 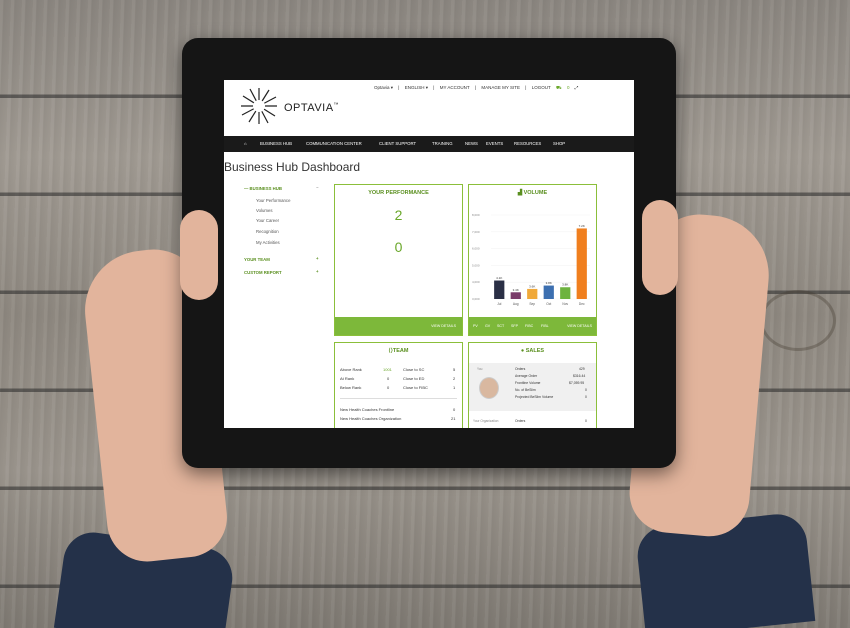 I want to click on right-thumb, so click(x=660, y=247).